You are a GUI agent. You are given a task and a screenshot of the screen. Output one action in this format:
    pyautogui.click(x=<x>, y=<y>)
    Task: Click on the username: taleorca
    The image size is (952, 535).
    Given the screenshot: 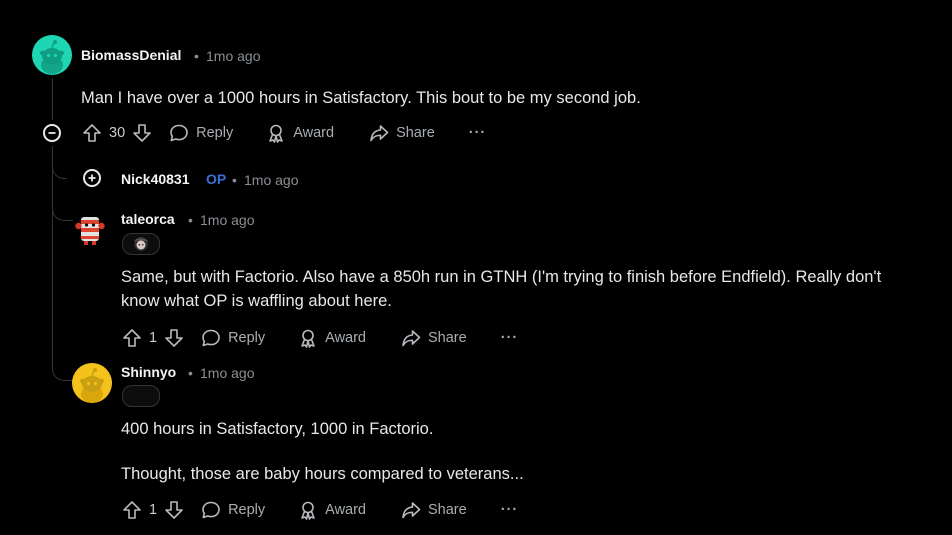 What is the action you would take?
    pyautogui.click(x=148, y=219)
    